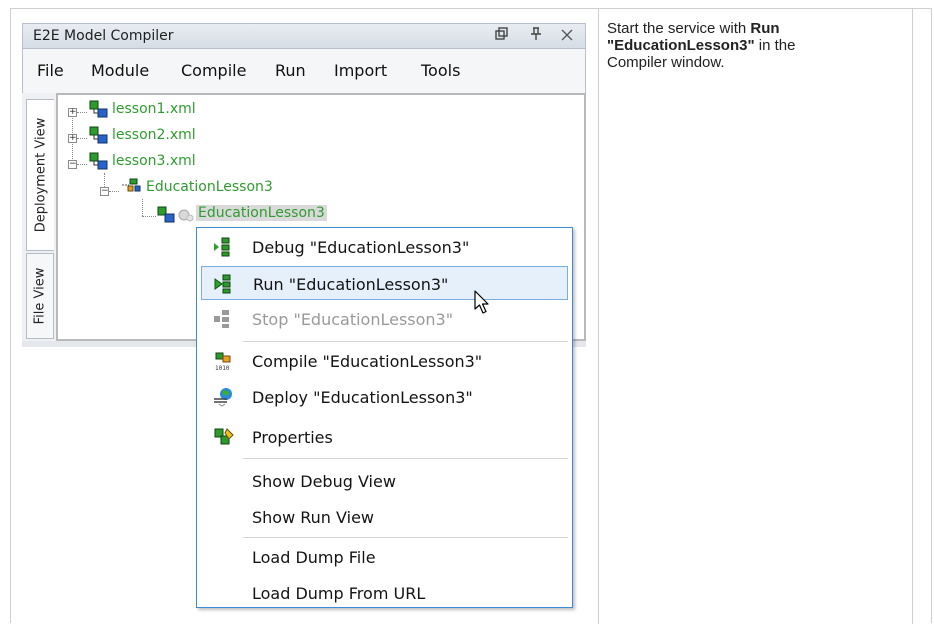 This screenshot has width=934, height=624. I want to click on menubar: File Module Compile Run Import Tools, so click(304, 71).